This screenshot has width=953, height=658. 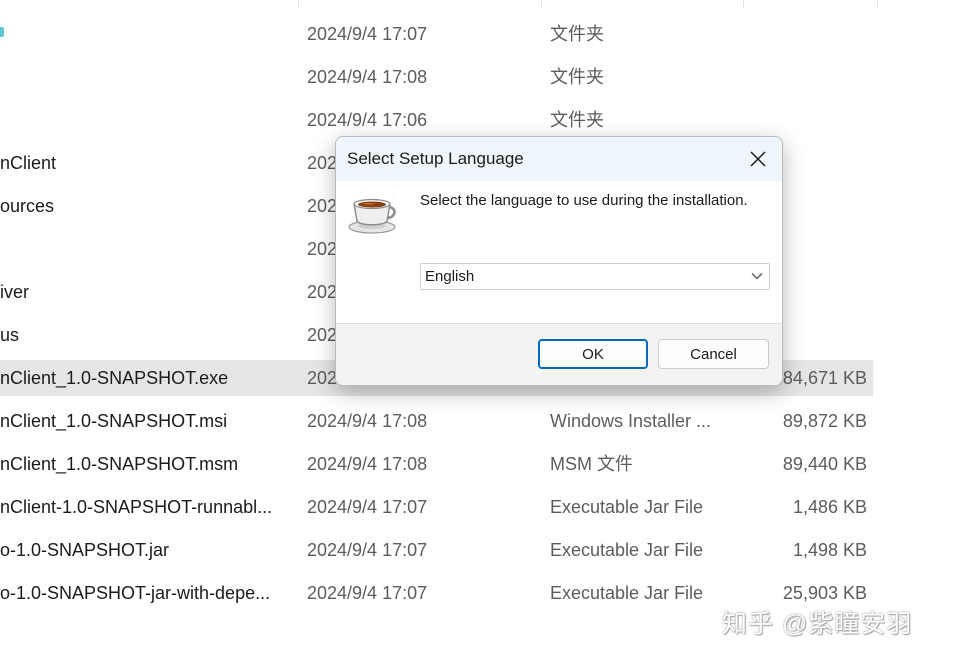 What do you see at coordinates (119, 464) in the screenshot?
I see `file-name: nClient_1.0-SNAPSHOT.msm` at bounding box center [119, 464].